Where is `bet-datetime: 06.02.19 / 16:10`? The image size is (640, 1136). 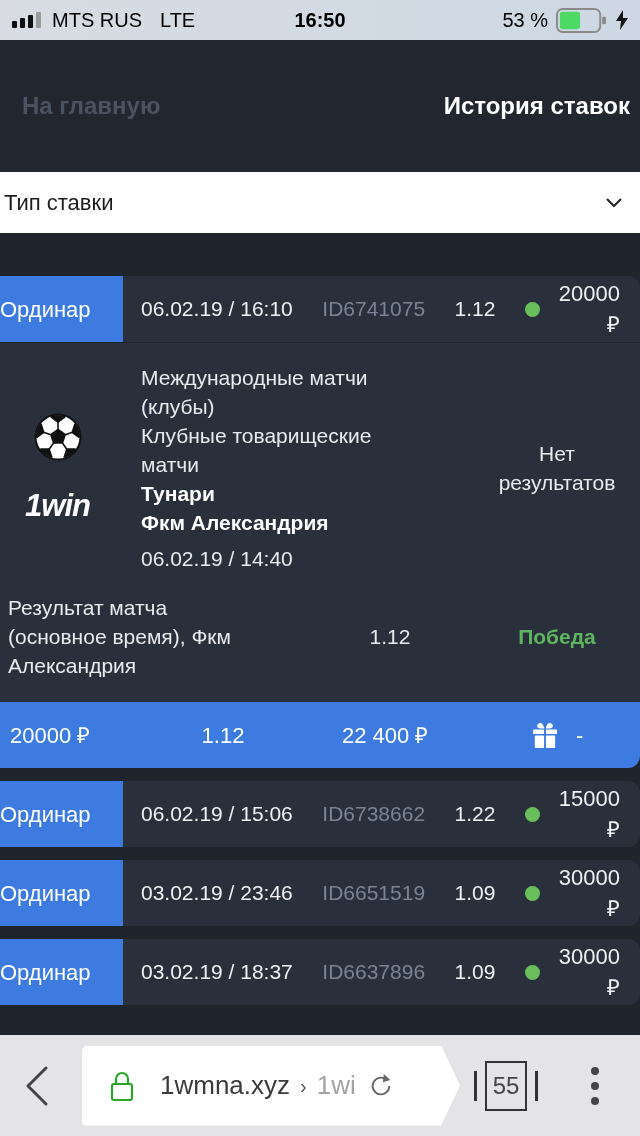 bet-datetime: 06.02.19 / 16:10 is located at coordinates (217, 309).